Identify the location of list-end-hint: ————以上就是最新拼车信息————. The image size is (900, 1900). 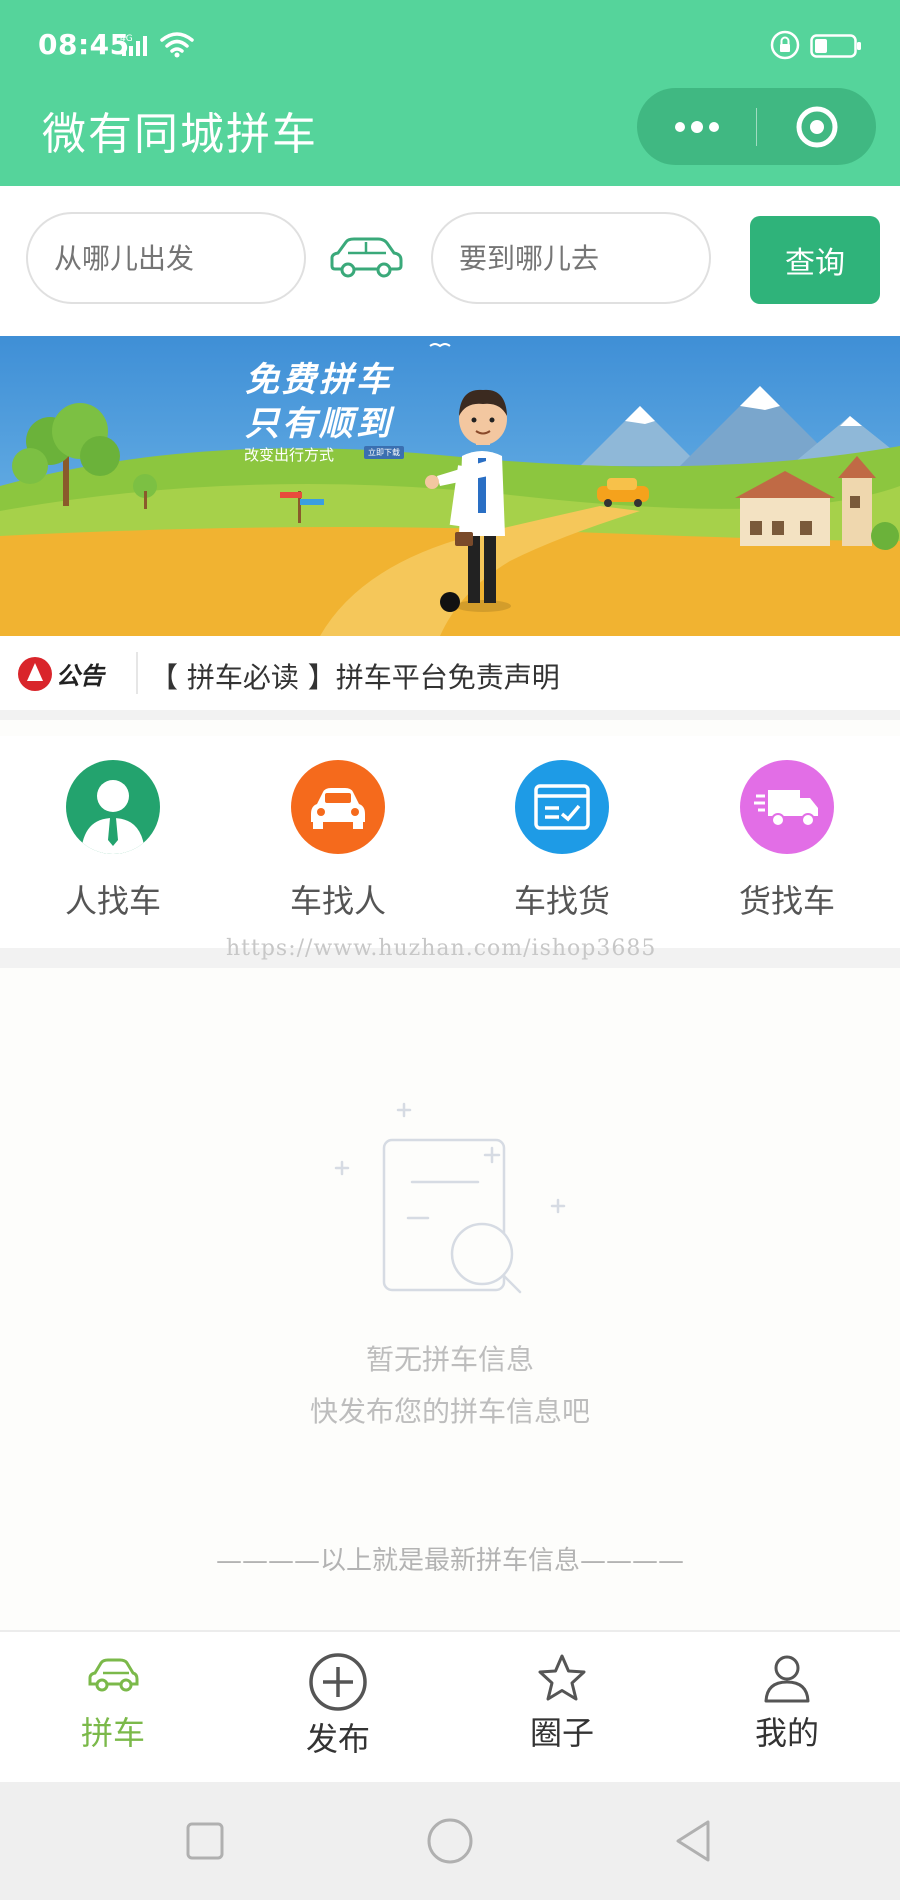
(449, 1561).